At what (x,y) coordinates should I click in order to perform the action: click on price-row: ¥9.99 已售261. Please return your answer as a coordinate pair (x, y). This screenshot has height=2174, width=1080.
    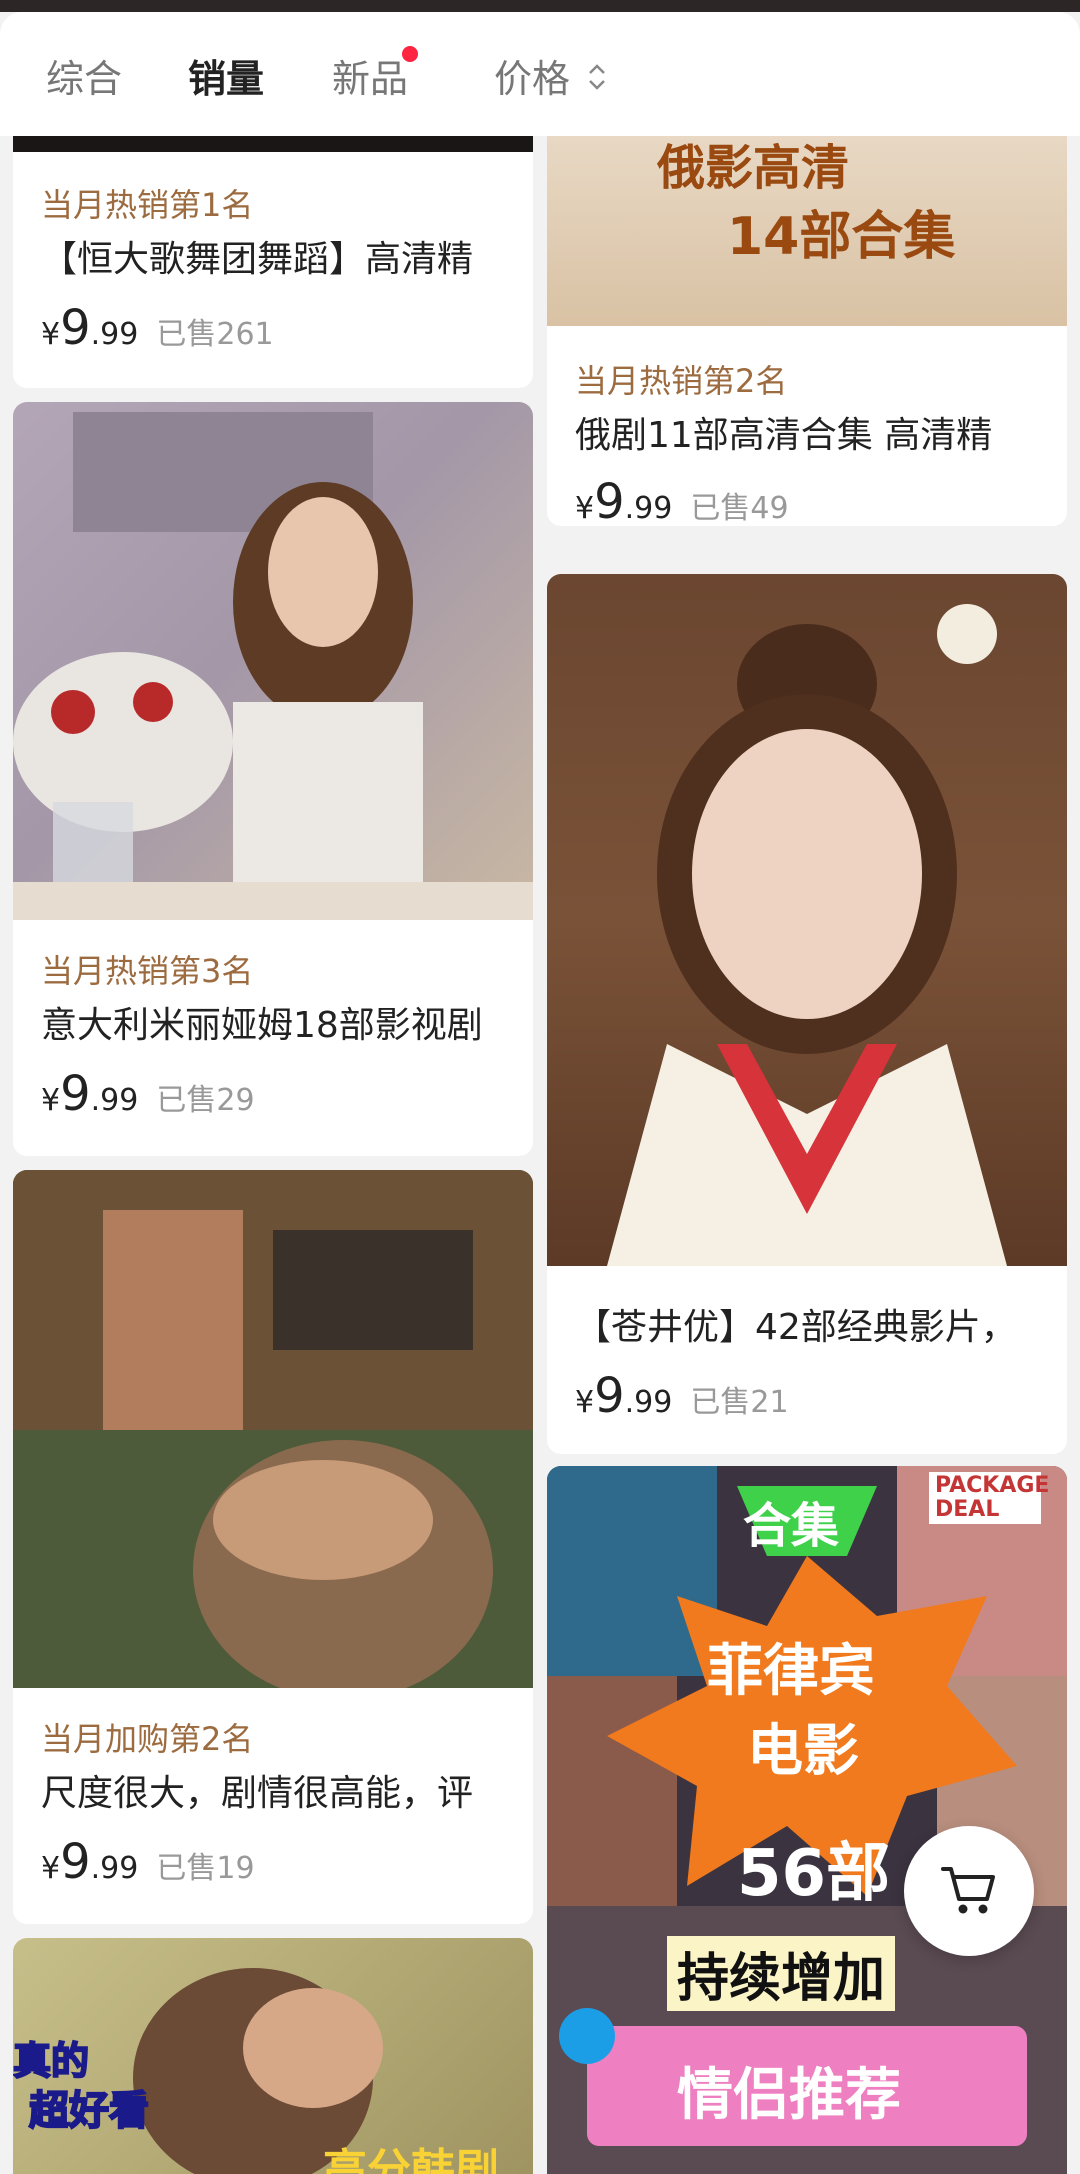
    Looking at the image, I should click on (157, 328).